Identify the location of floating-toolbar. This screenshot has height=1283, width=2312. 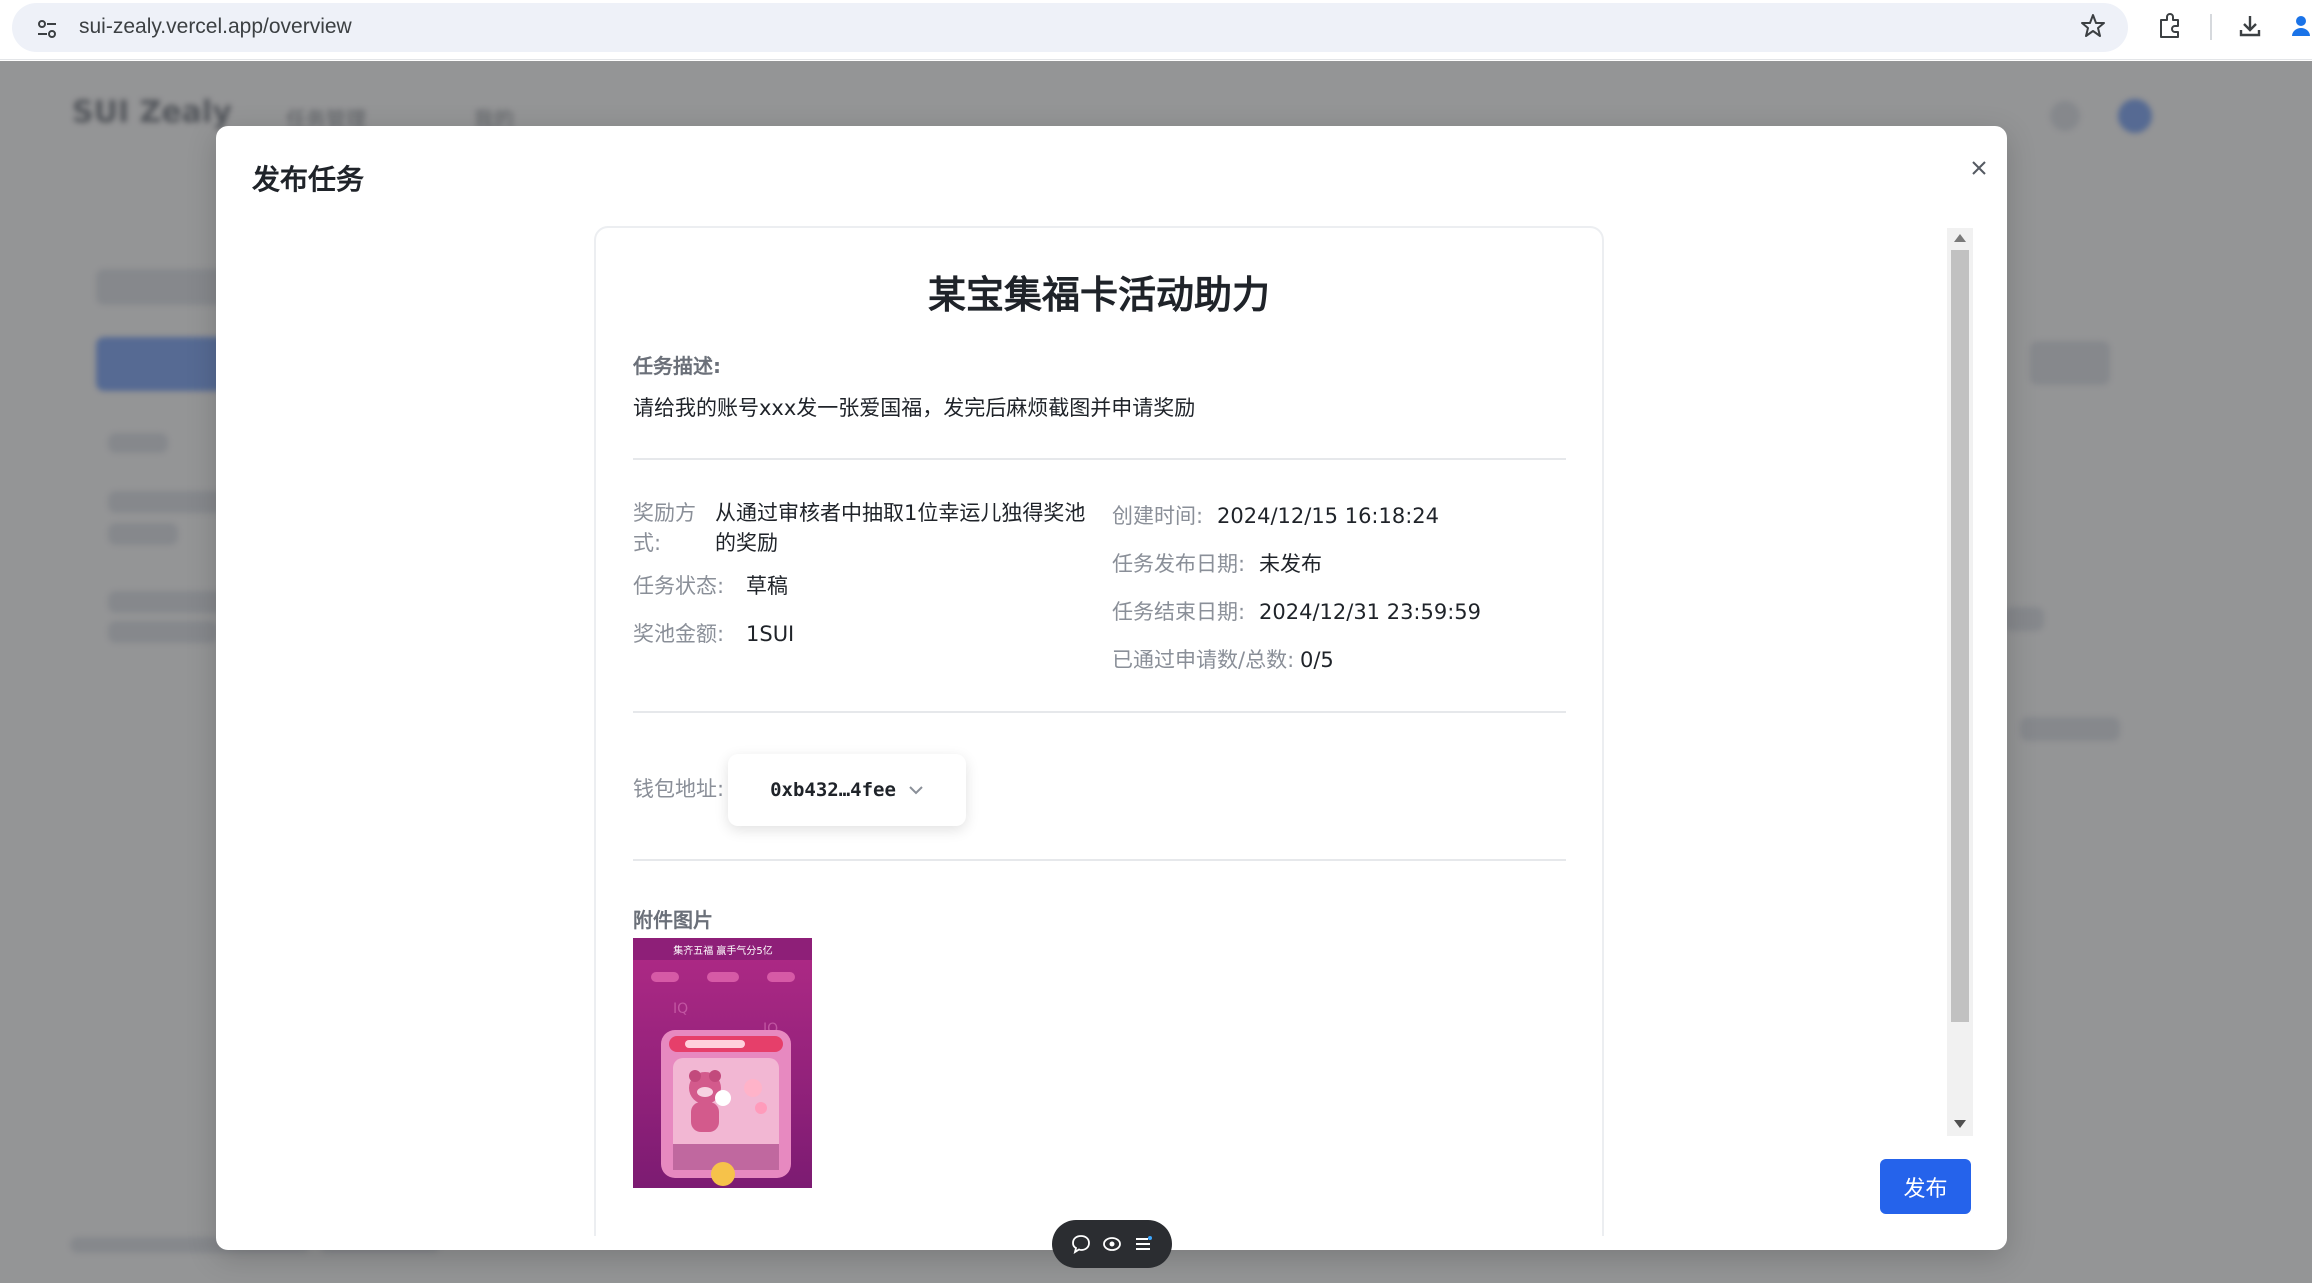
(1112, 1244).